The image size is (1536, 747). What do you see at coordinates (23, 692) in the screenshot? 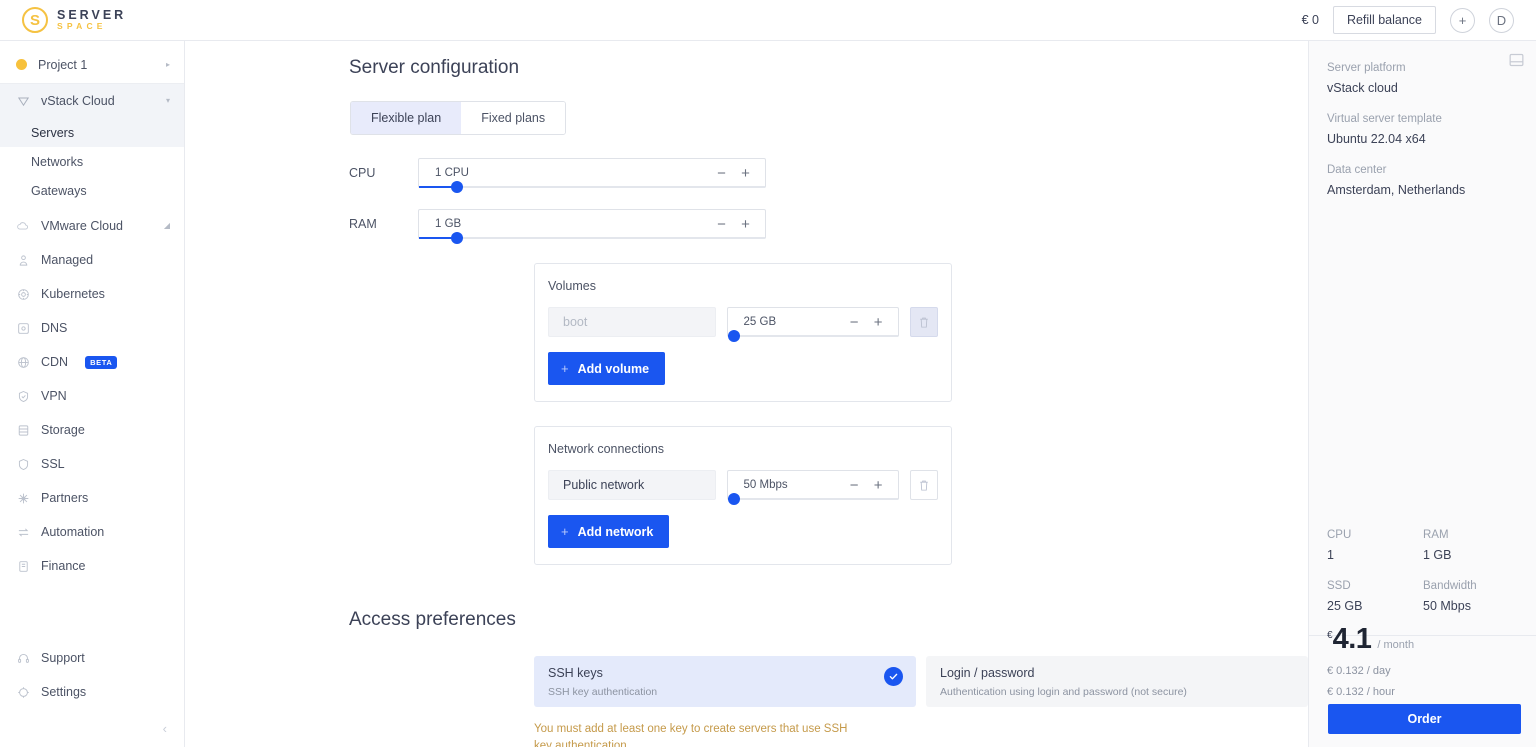
I see `gear-icon` at bounding box center [23, 692].